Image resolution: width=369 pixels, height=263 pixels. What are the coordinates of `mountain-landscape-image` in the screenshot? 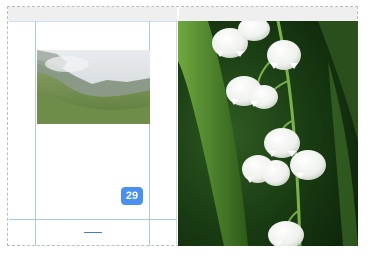 It's located at (93, 87).